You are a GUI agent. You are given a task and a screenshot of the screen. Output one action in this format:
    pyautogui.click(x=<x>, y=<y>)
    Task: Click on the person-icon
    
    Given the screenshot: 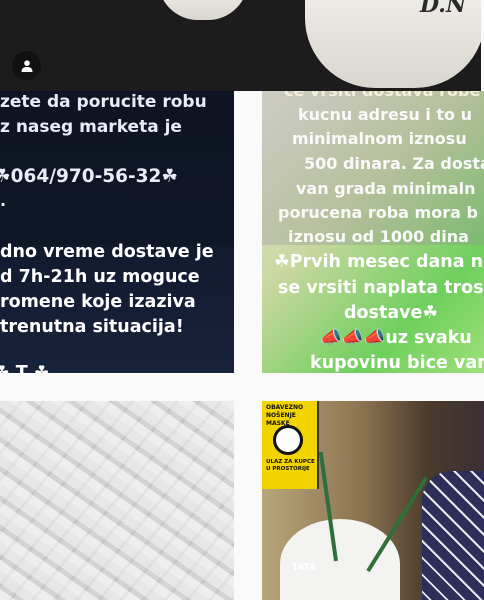 What is the action you would take?
    pyautogui.click(x=26, y=65)
    